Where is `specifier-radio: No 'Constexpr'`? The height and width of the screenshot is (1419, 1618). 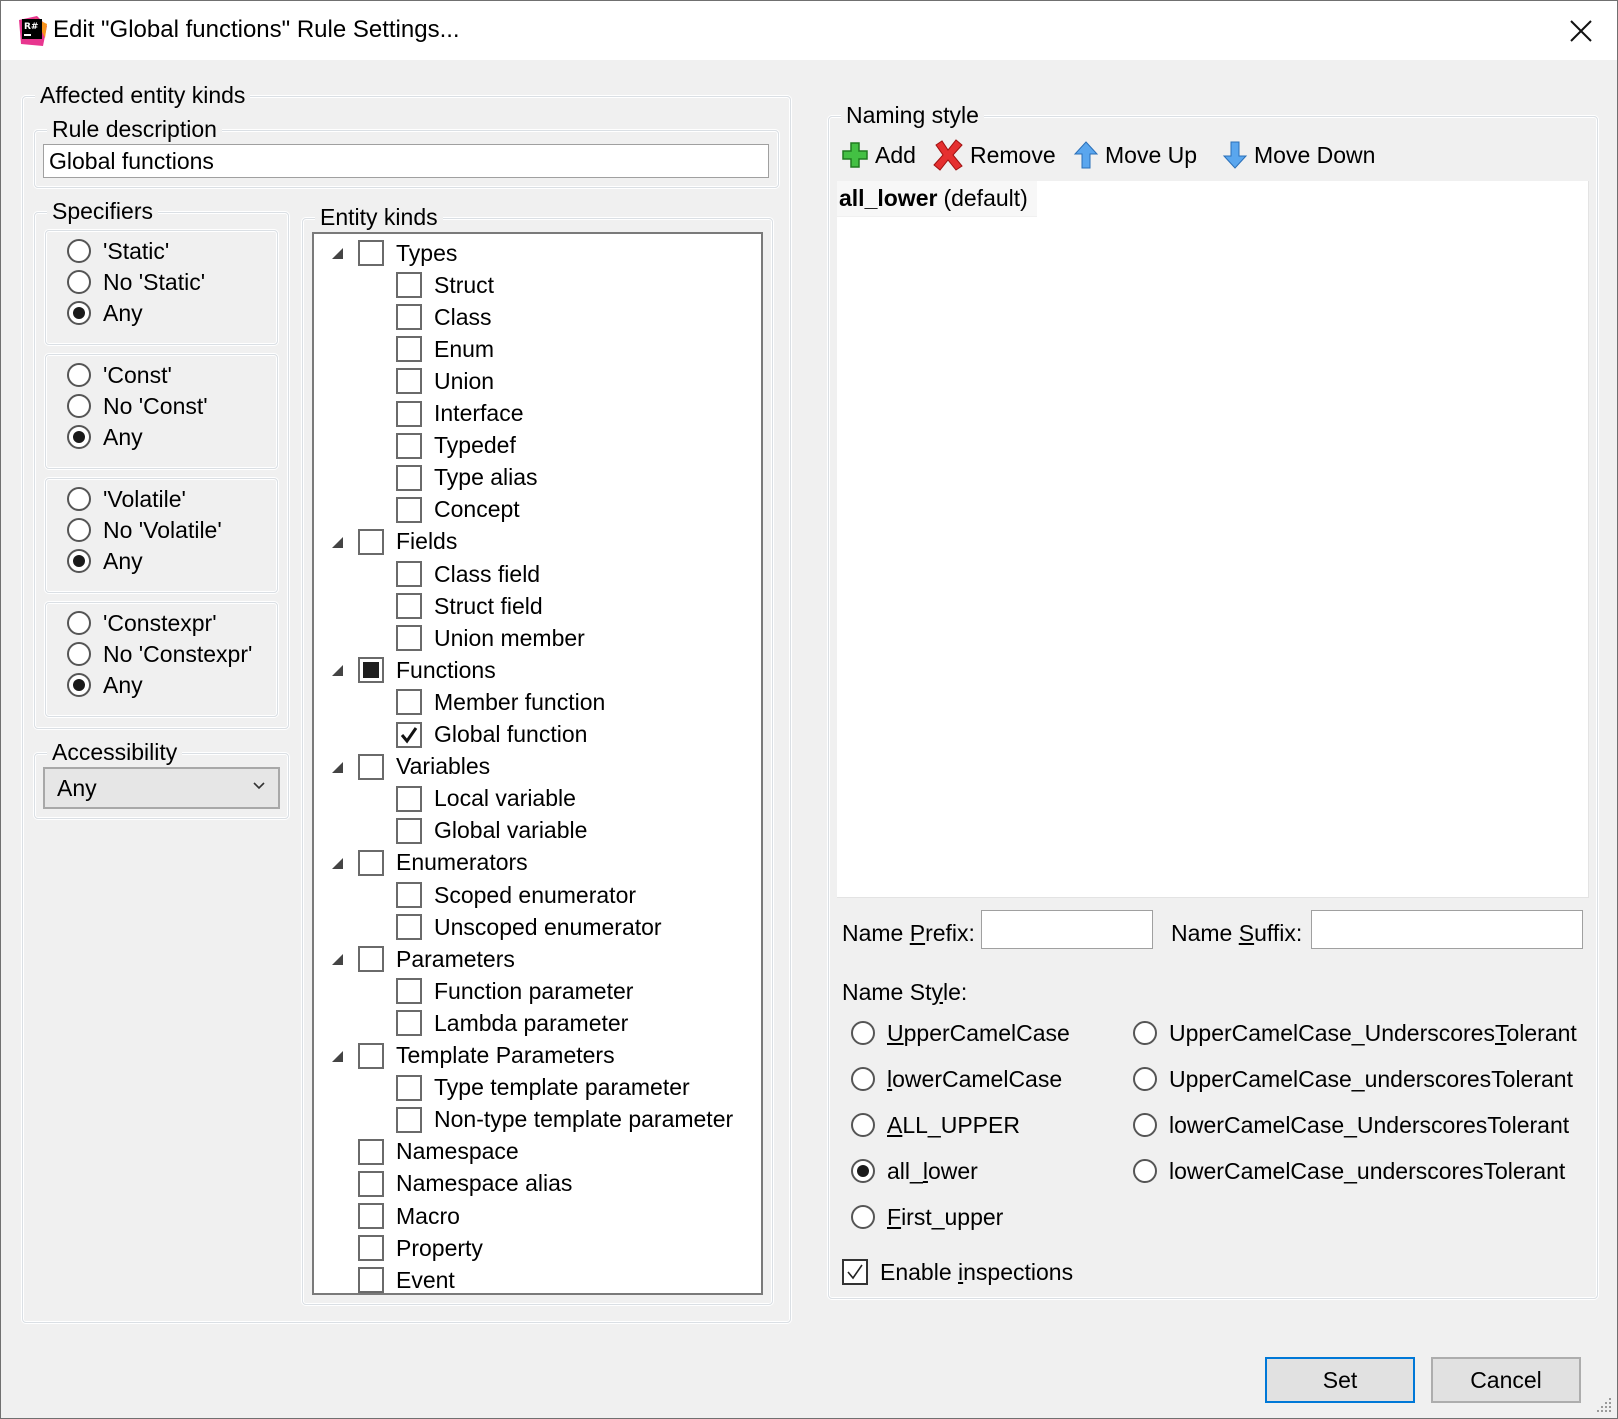 specifier-radio: No 'Constexpr' is located at coordinates (159, 654).